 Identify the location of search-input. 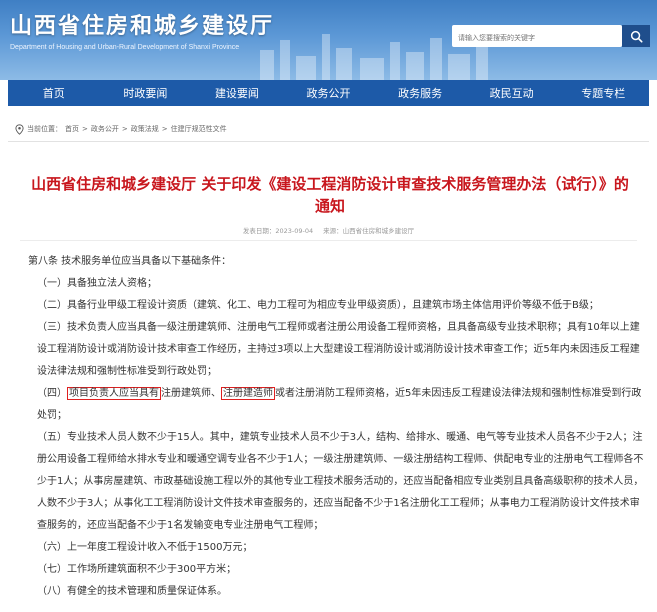
(538, 38).